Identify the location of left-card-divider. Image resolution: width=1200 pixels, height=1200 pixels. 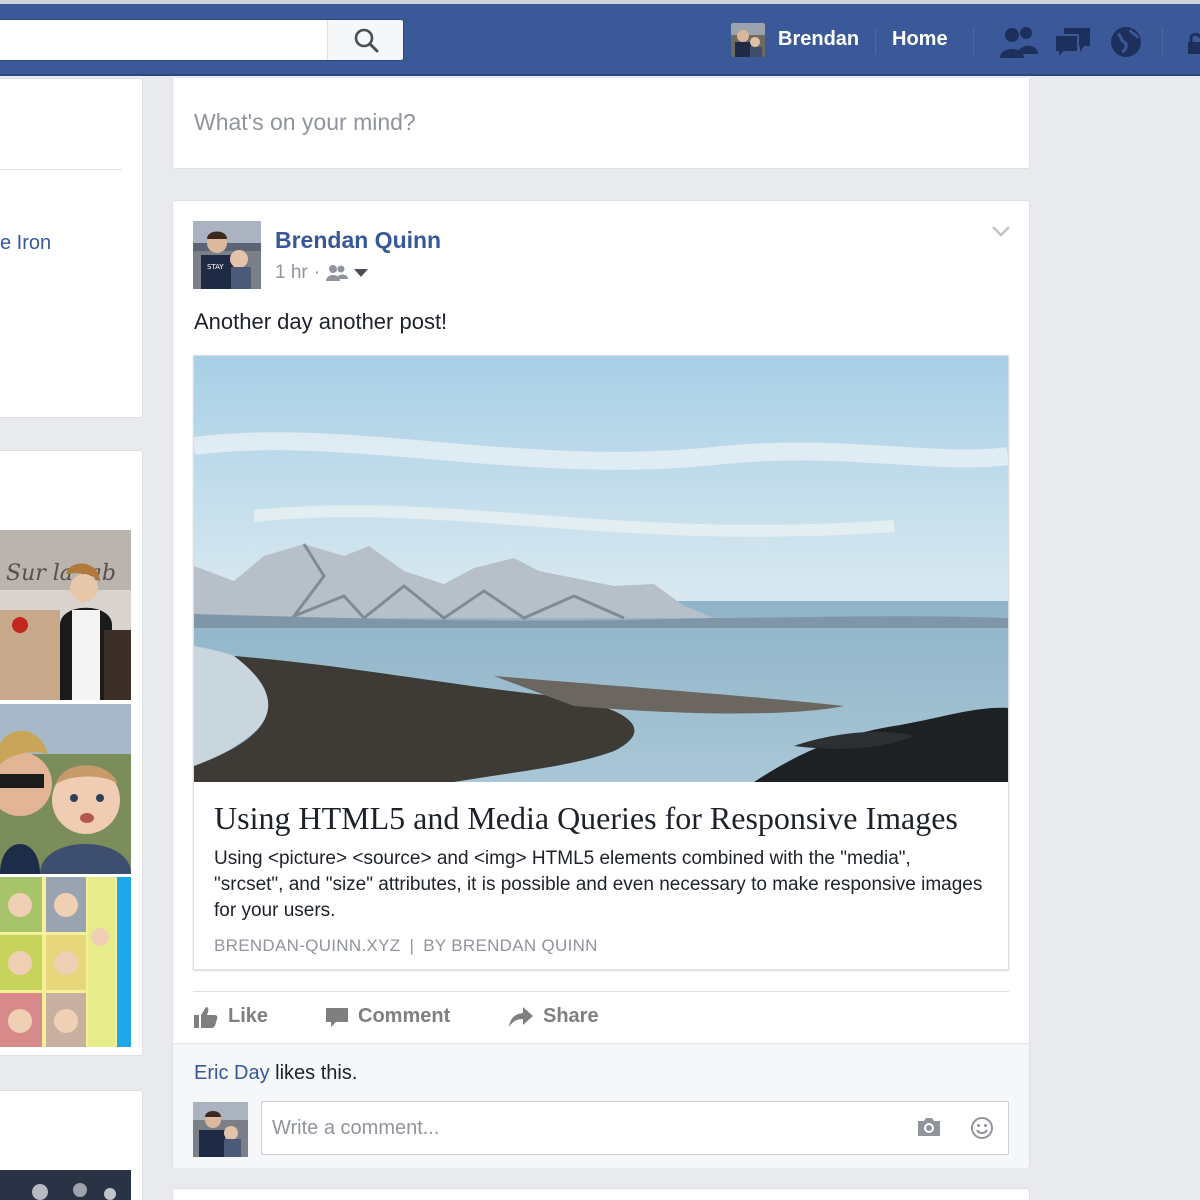
(61, 169).